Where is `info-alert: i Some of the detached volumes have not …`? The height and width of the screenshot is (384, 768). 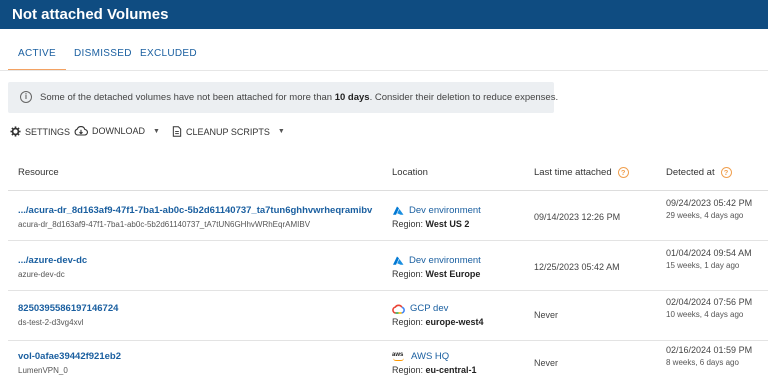 info-alert: i Some of the detached volumes have not … is located at coordinates (283, 97).